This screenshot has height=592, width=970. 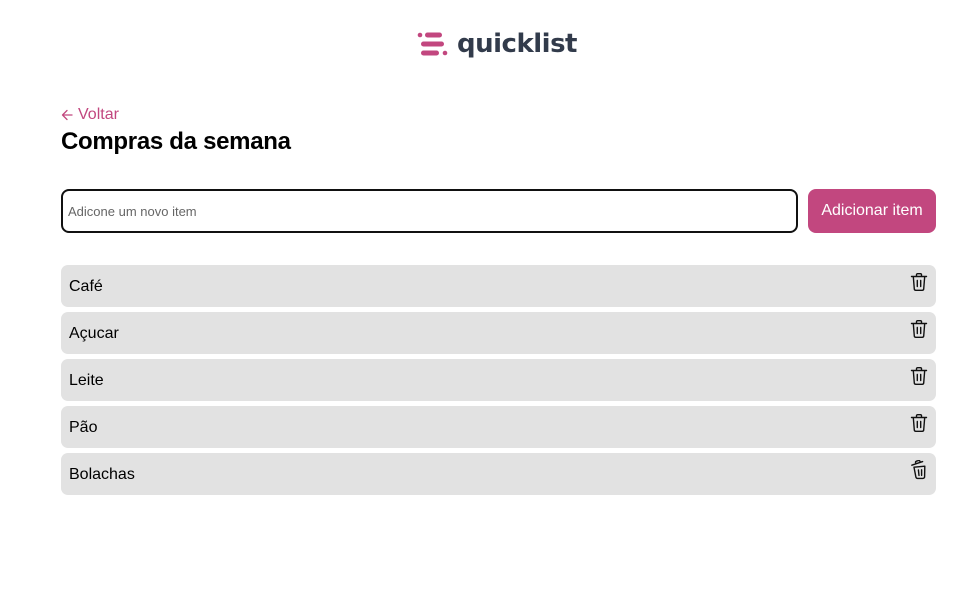 I want to click on quicklist-logo: quicklist, so click(x=497, y=44).